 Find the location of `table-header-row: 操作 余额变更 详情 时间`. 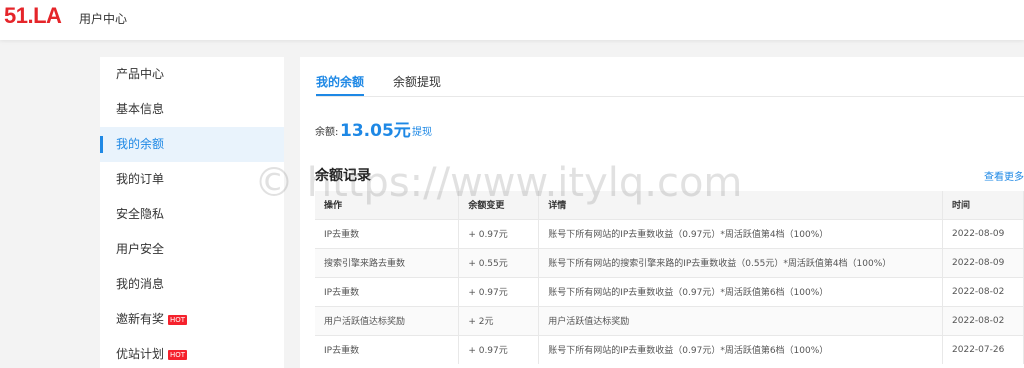

table-header-row: 操作 余额变更 详情 时间 is located at coordinates (669, 205).